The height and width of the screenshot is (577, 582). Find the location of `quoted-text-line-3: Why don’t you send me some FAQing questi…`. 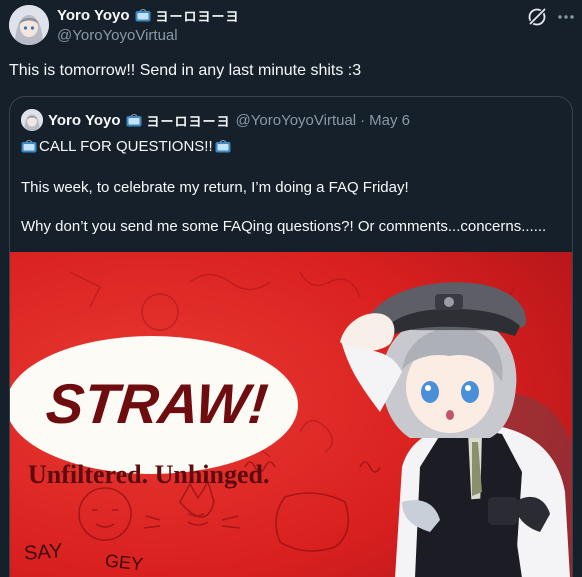

quoted-text-line-3: Why don’t you send me some FAQing questi… is located at coordinates (284, 226).